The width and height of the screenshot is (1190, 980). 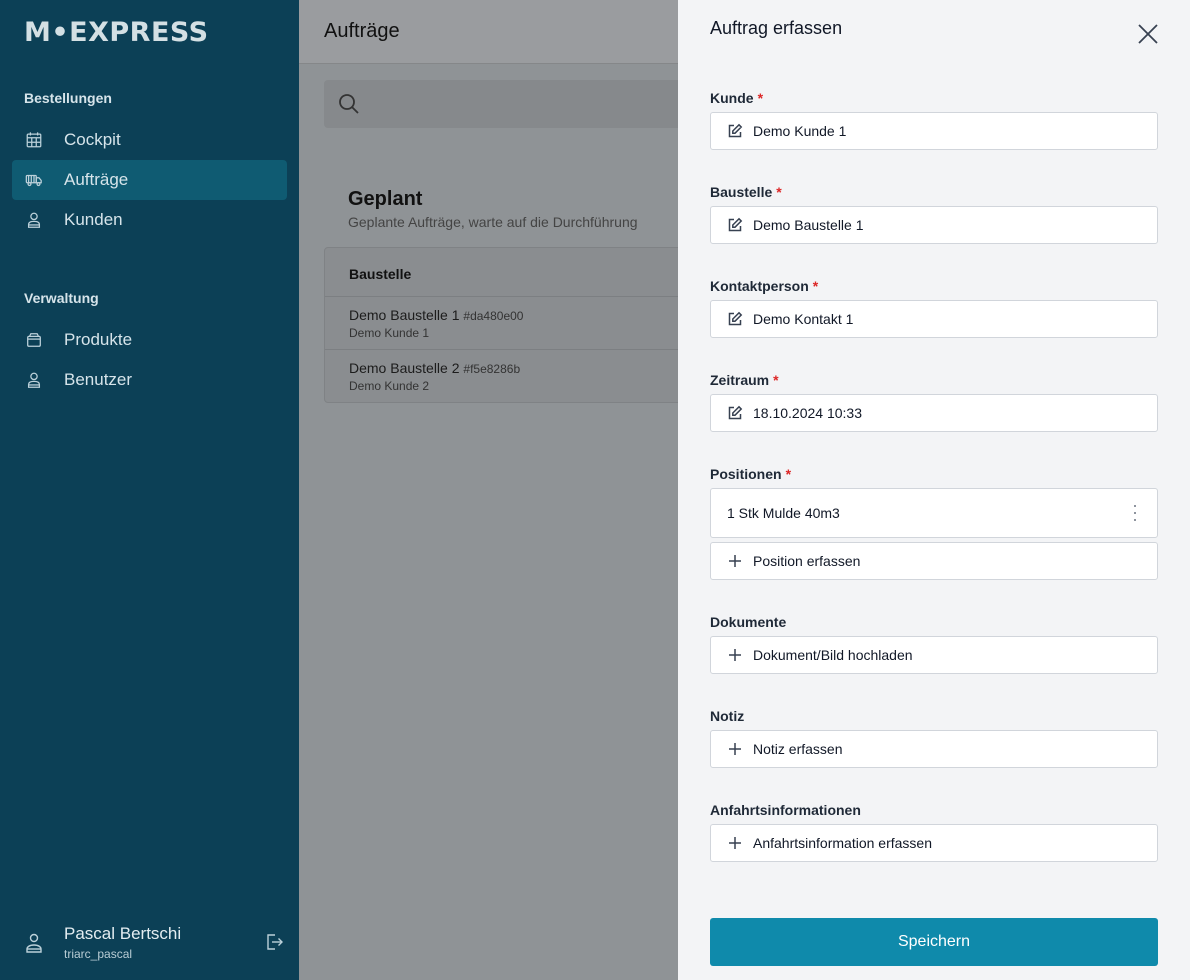 I want to click on label-text: Kunde, so click(x=732, y=98).